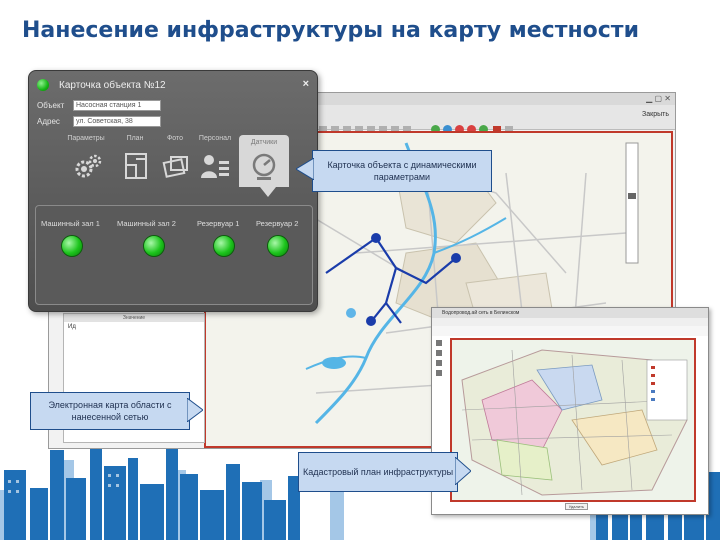  Describe the element at coordinates (215, 166) in the screenshot. I see `staff-icon` at that location.